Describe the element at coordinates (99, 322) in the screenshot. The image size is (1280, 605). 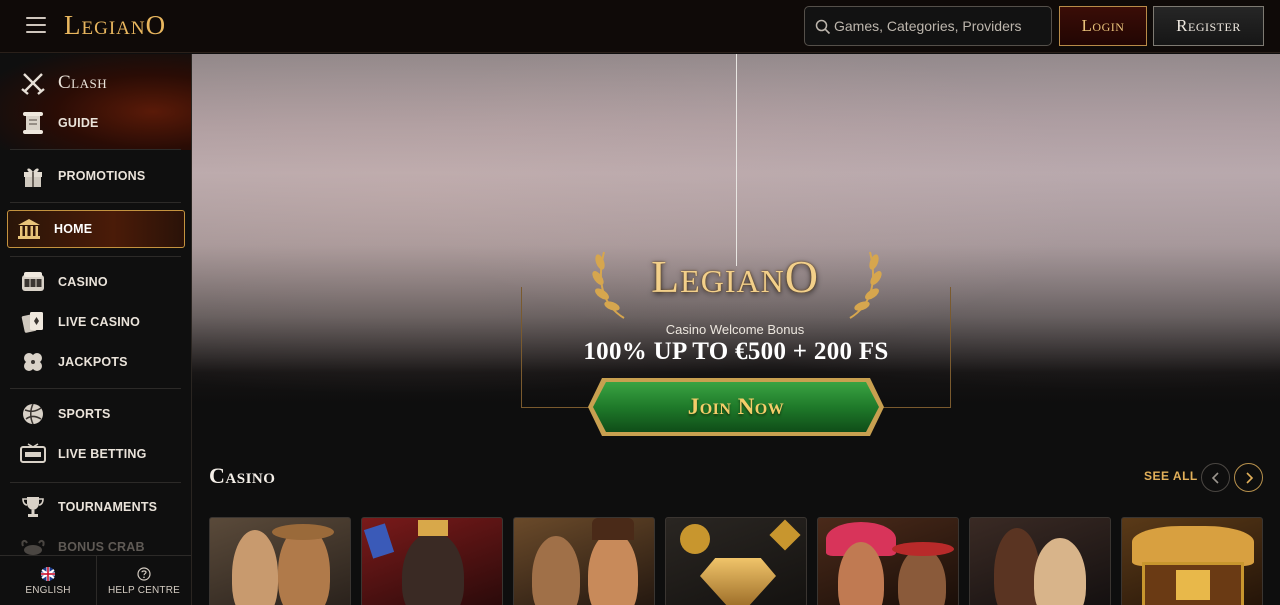
I see `sidebar-item-label: LIVE CASINO` at that location.